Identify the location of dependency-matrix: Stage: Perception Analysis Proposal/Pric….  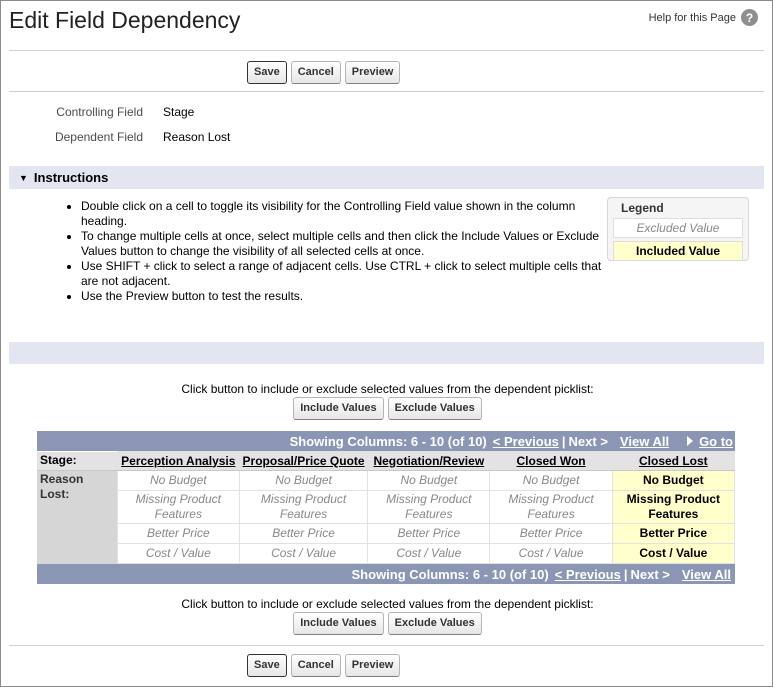
(386, 507).